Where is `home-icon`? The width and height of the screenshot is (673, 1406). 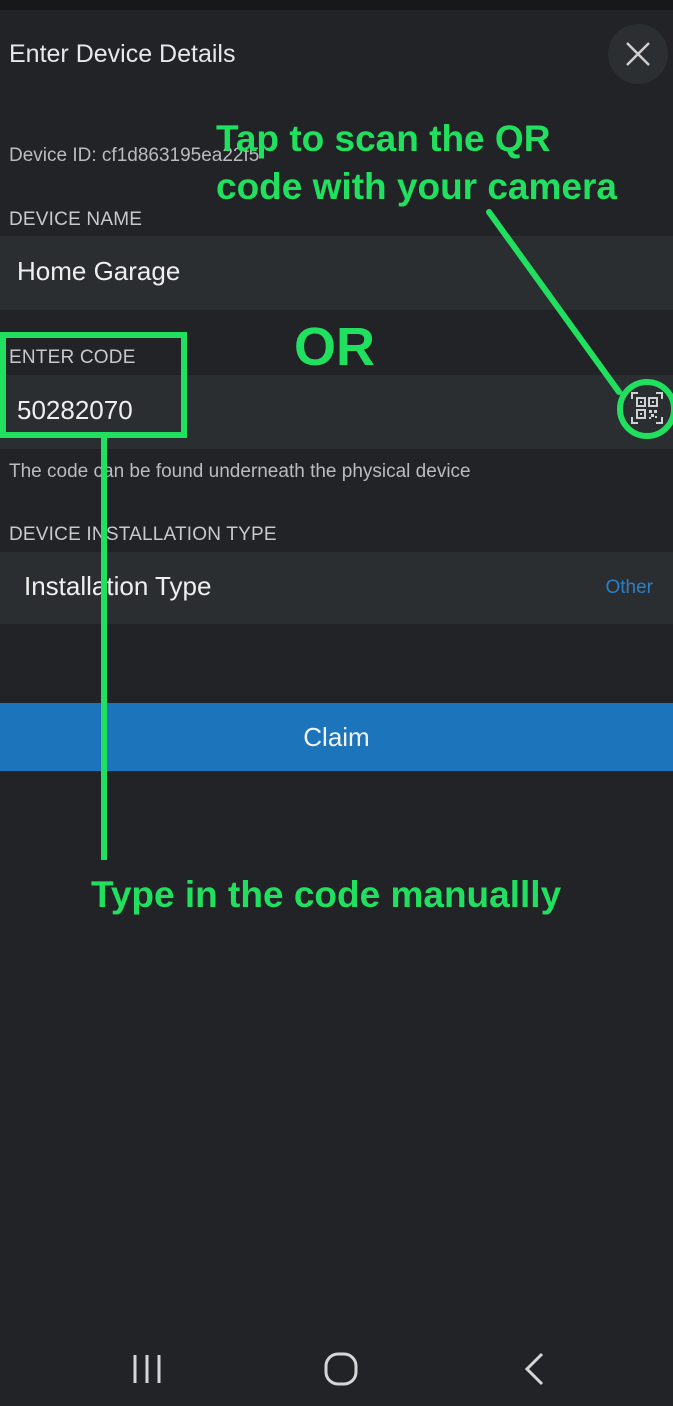
home-icon is located at coordinates (341, 1369).